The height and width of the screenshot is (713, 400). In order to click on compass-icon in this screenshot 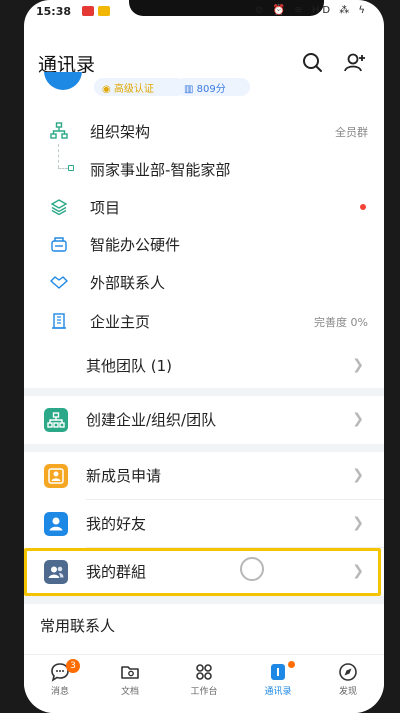, I will do `click(348, 672)`.